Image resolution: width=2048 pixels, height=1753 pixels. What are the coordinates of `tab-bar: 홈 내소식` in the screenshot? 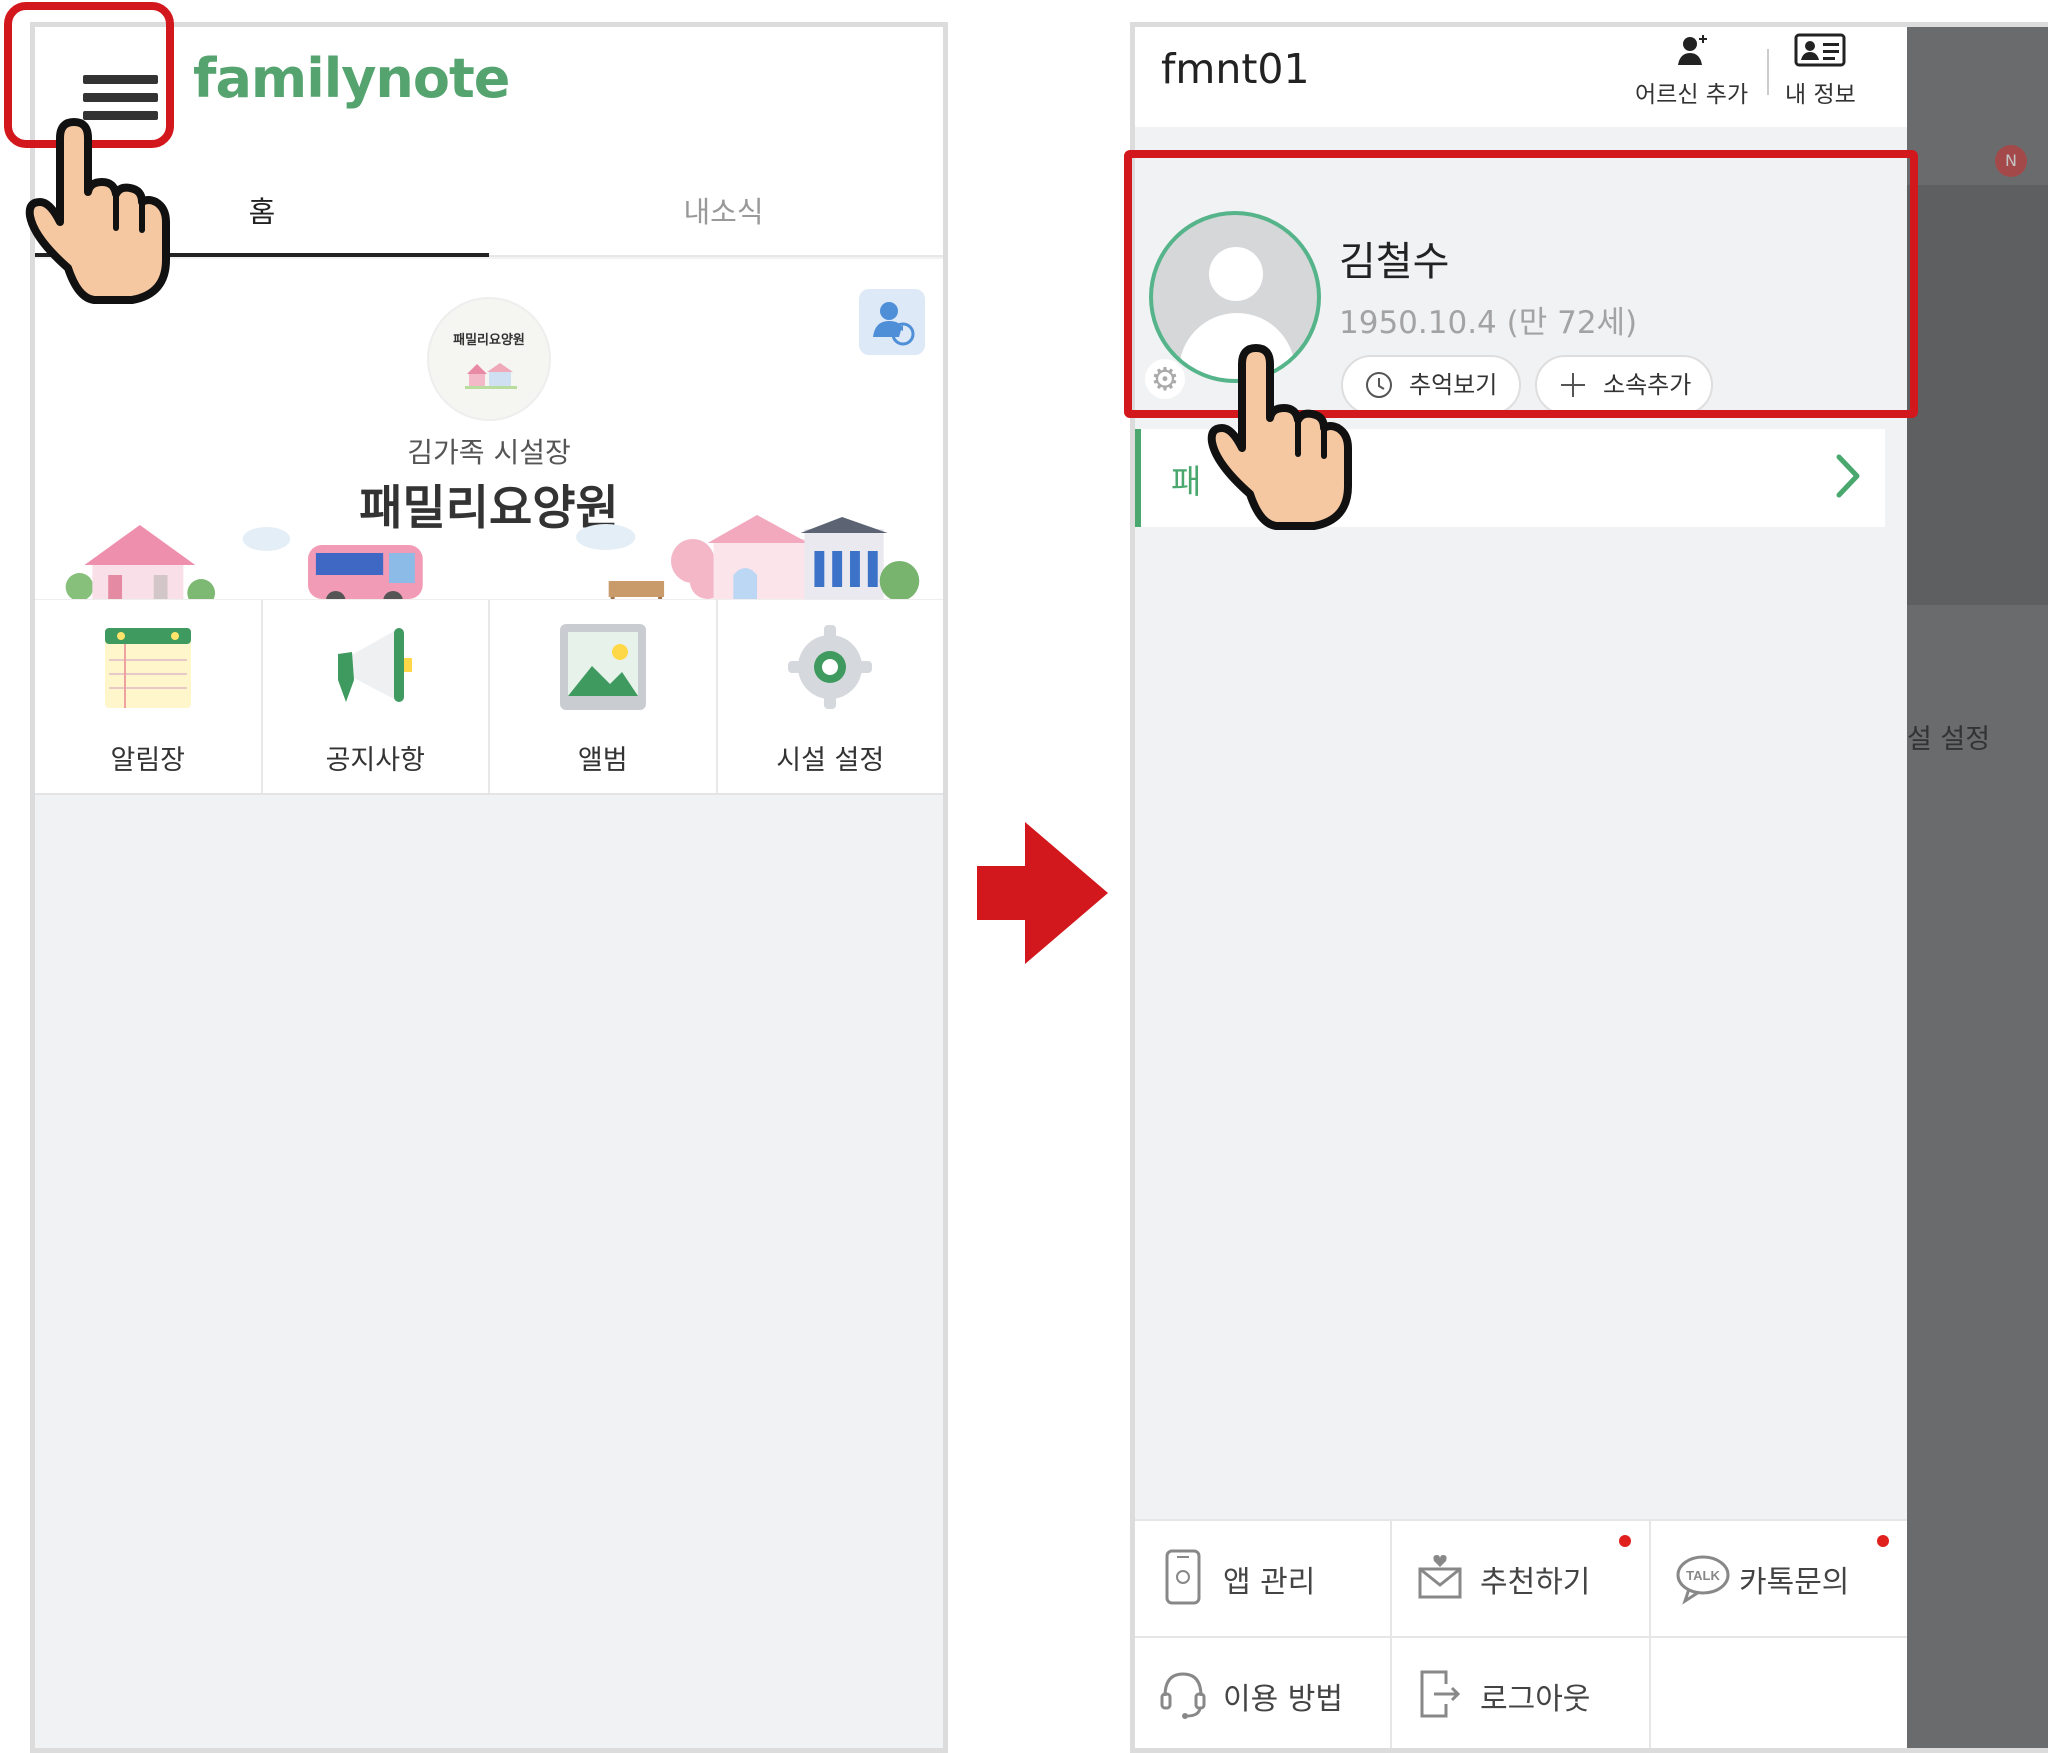 It's located at (489, 212).